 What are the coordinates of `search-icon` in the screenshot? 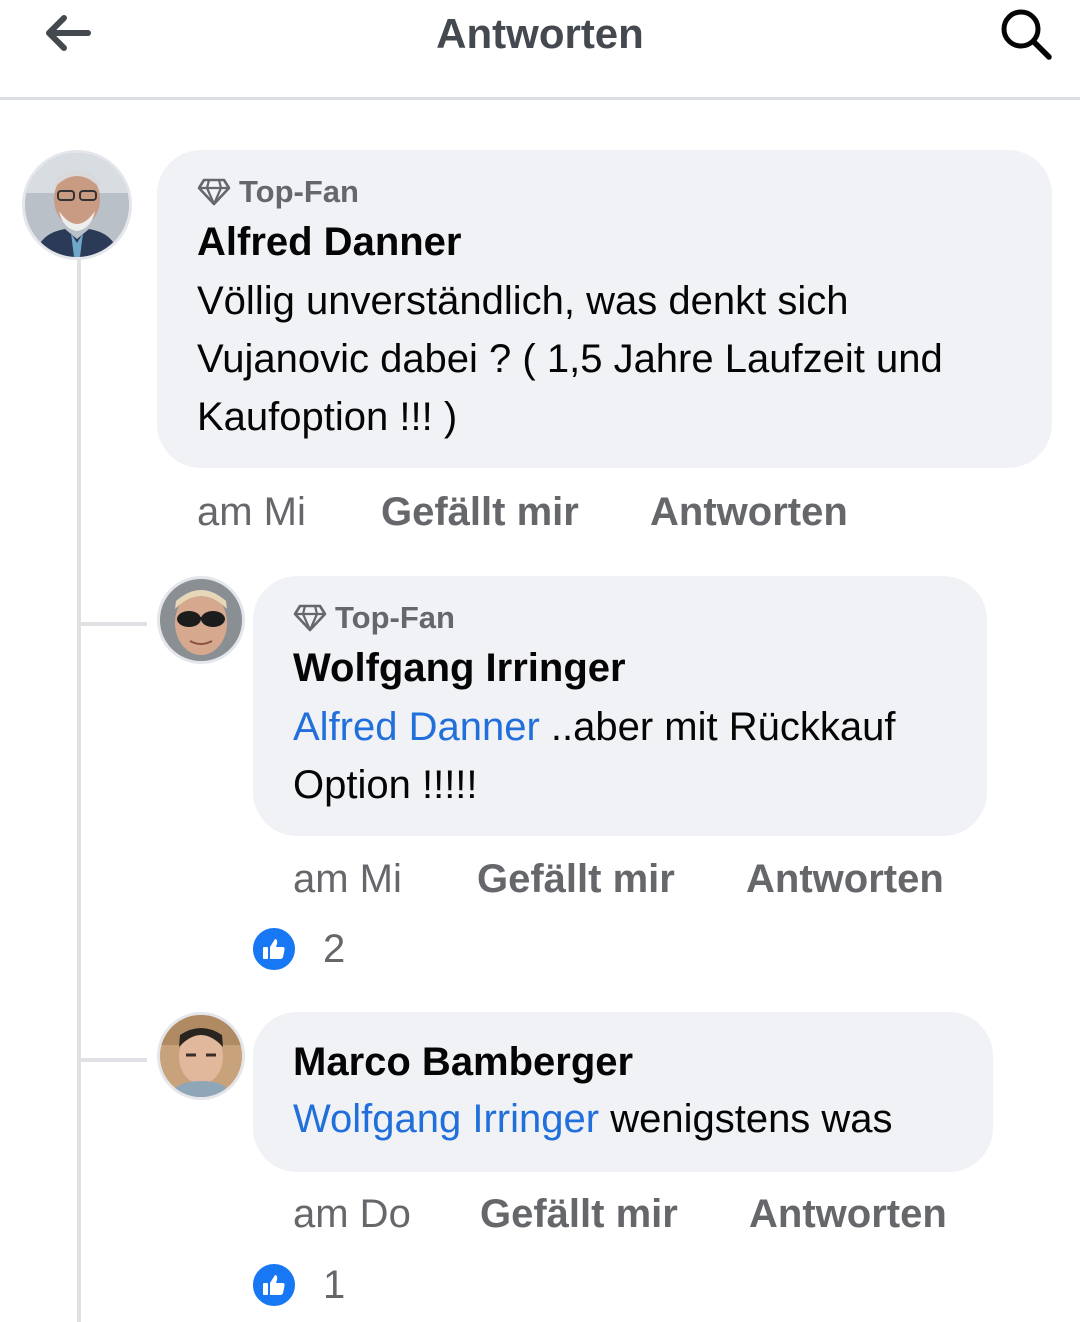 It's located at (1026, 34).